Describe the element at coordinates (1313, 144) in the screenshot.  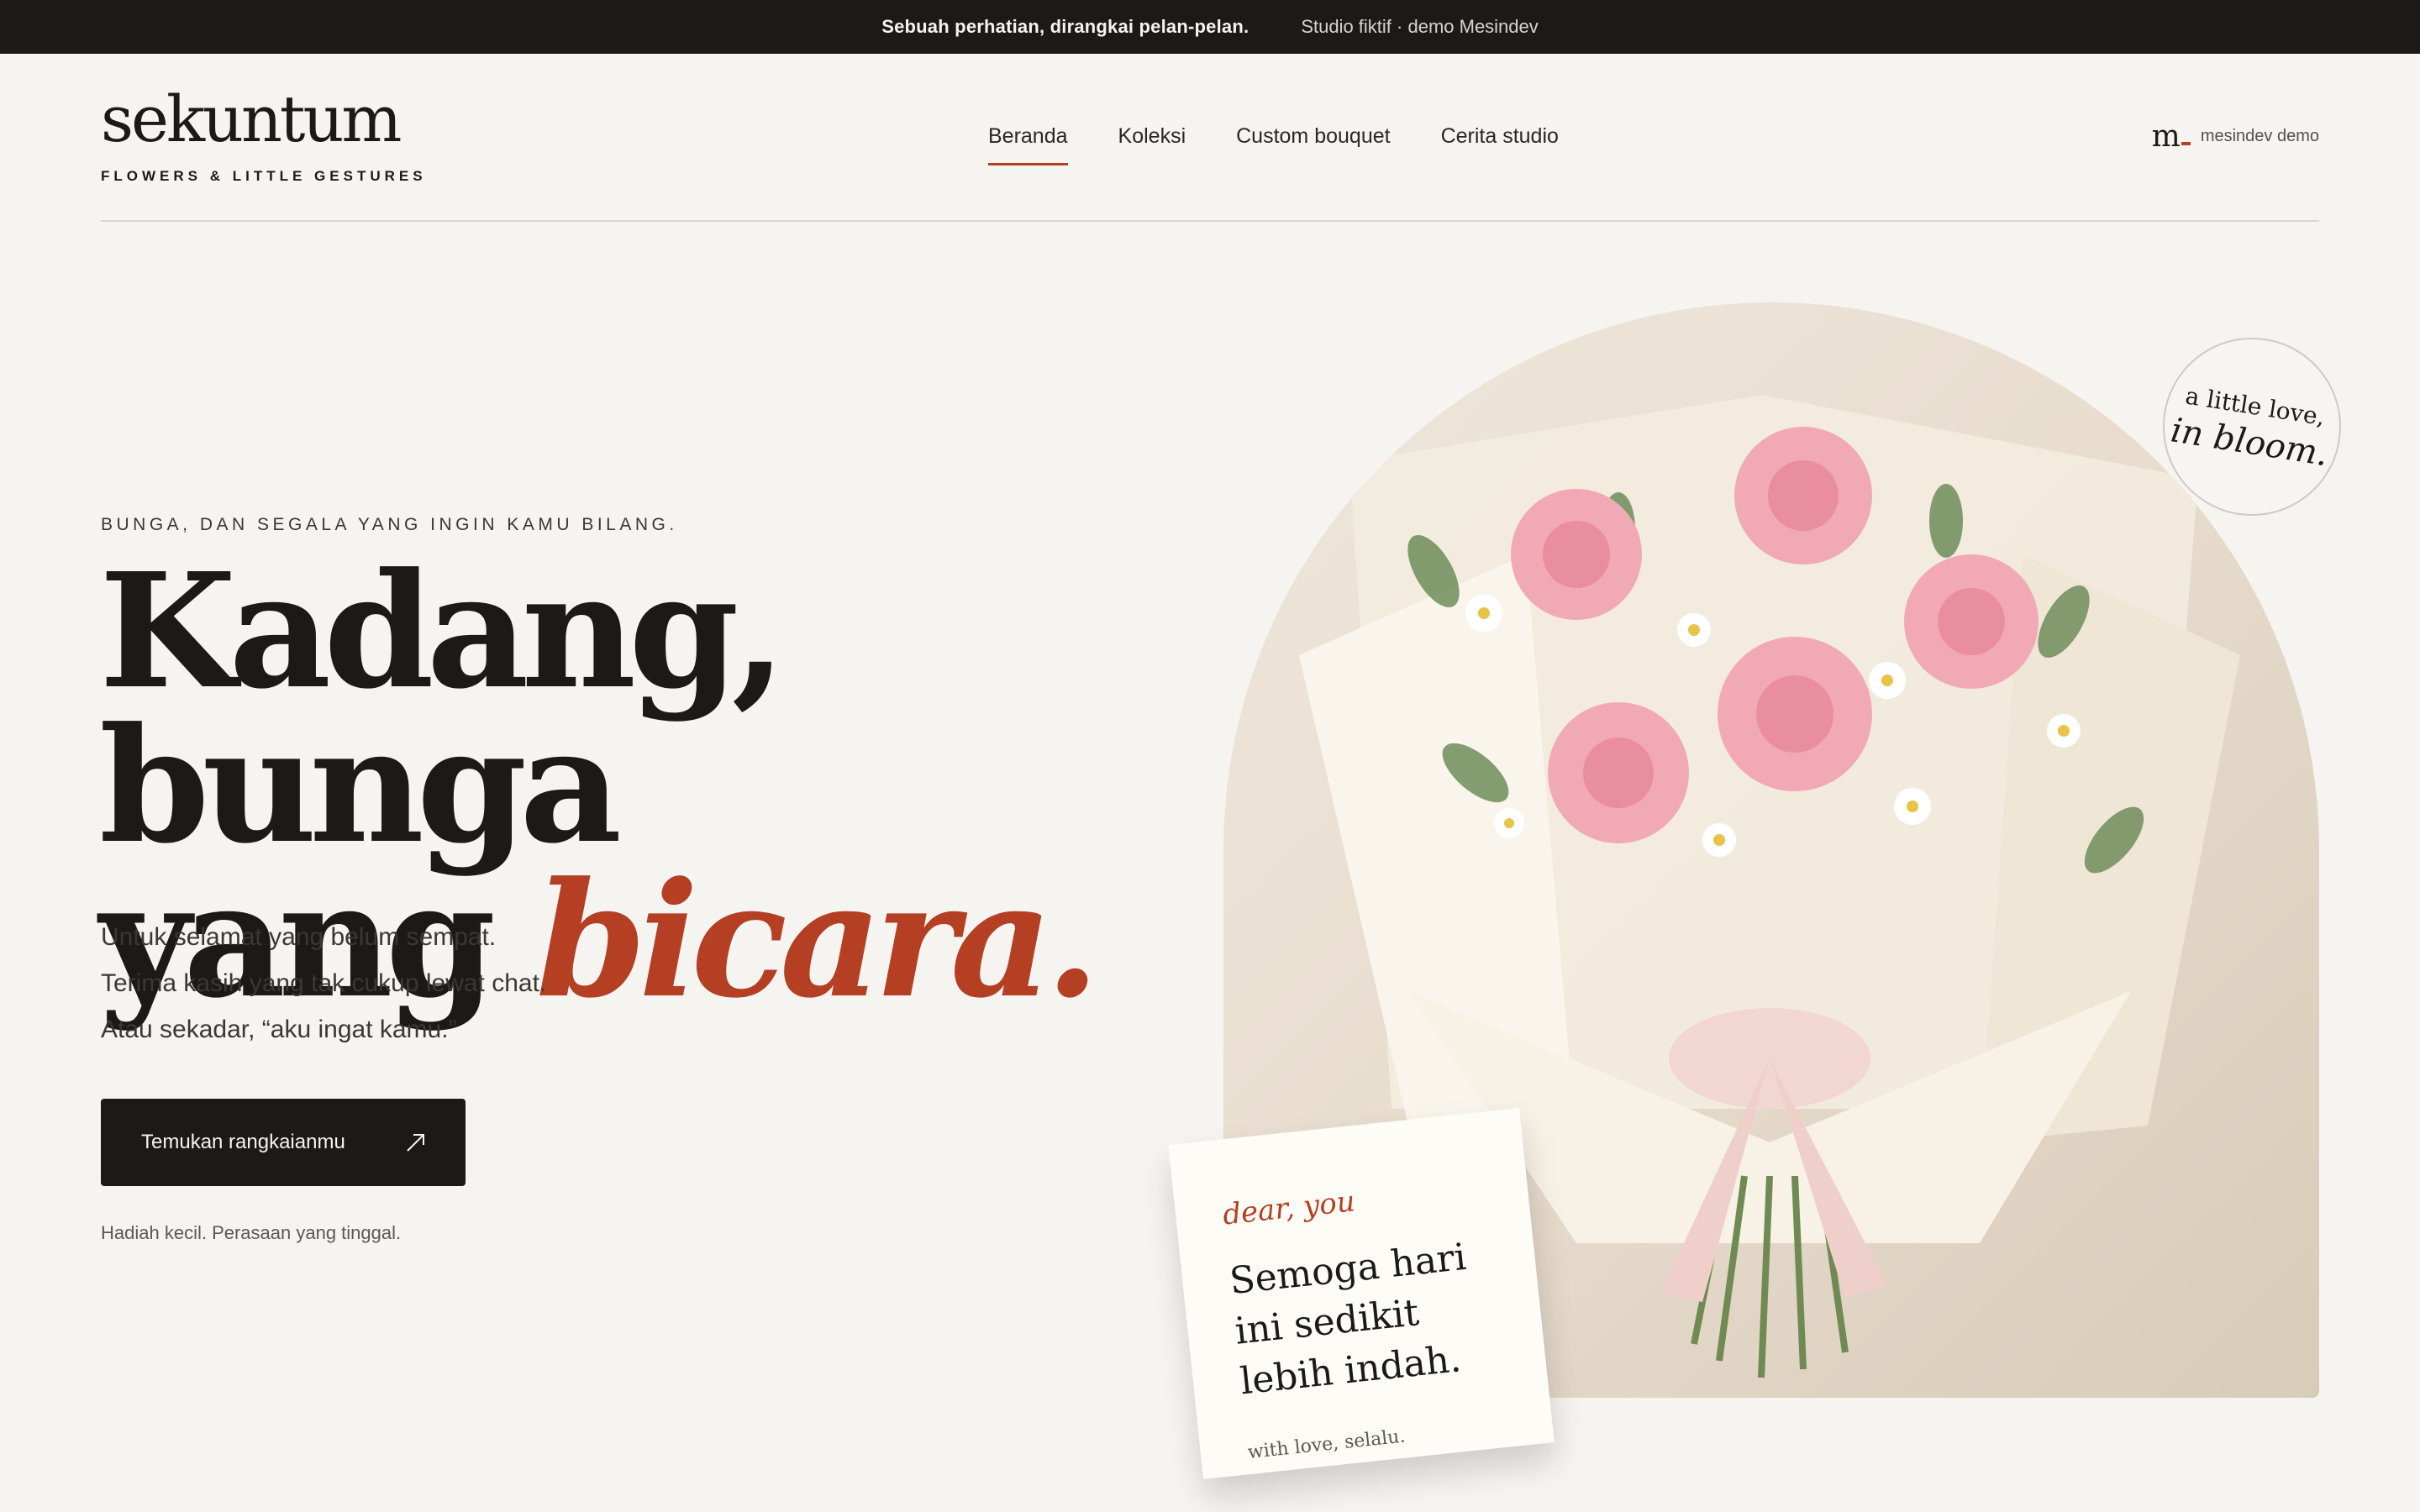
I see `nav-item-custom-bouquet: Custom bouquet` at that location.